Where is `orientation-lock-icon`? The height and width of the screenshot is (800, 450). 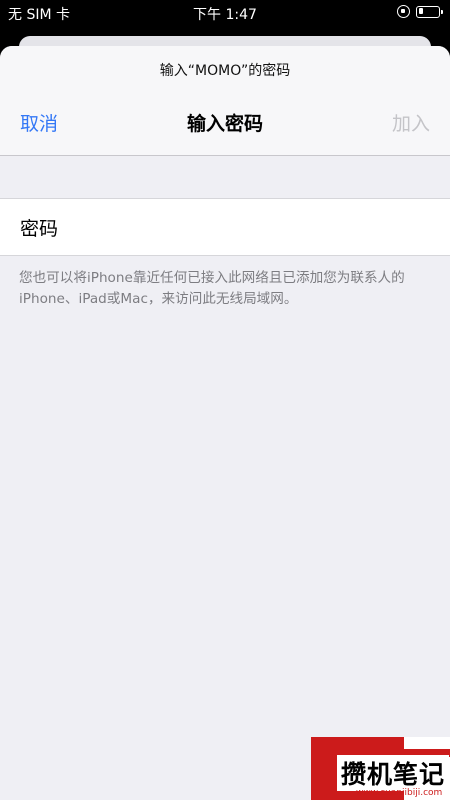
orientation-lock-icon is located at coordinates (403, 11).